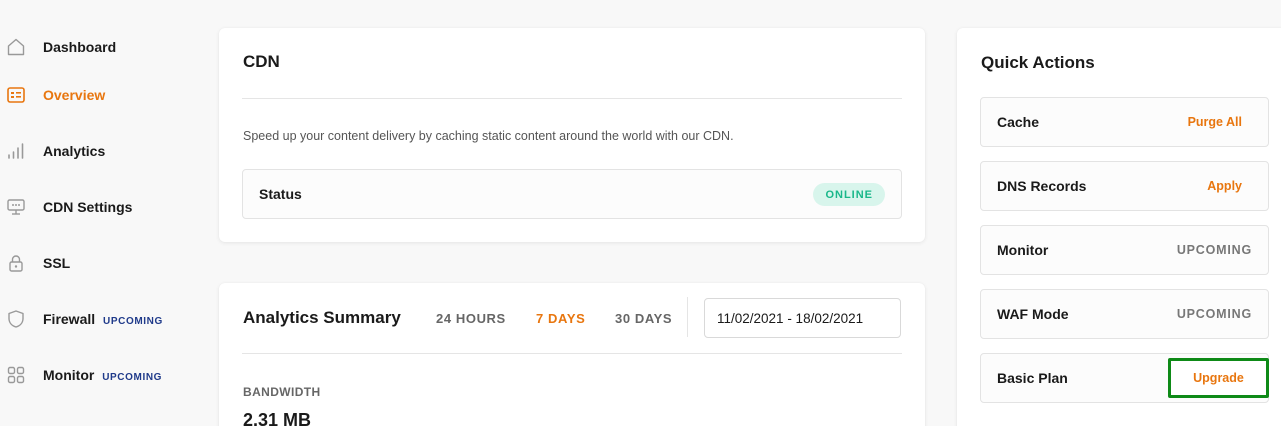 Image resolution: width=1281 pixels, height=426 pixels. Describe the element at coordinates (1224, 186) in the screenshot. I see `apply-button: Apply` at that location.